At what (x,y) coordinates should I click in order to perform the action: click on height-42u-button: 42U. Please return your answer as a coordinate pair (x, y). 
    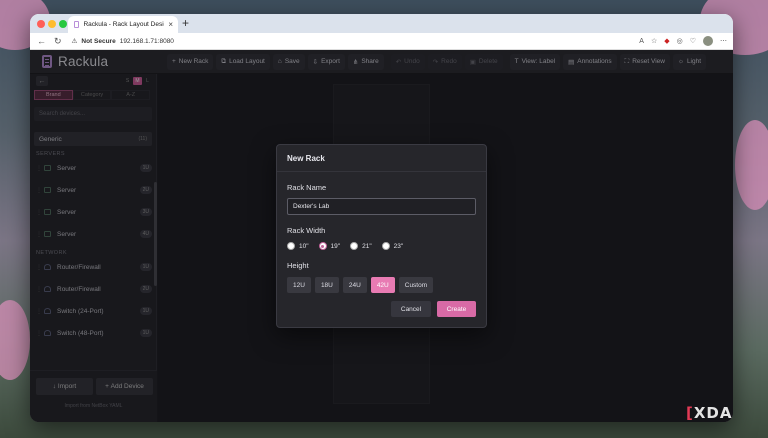
    Looking at the image, I should click on (382, 285).